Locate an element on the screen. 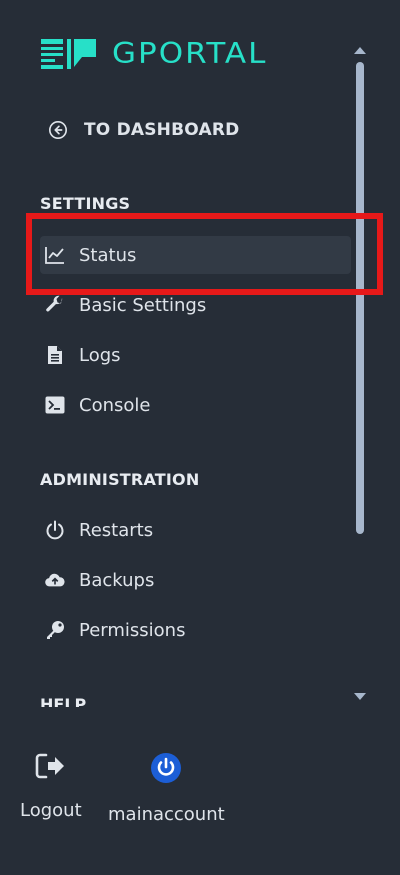 Image resolution: width=400 pixels, height=875 pixels. nav-item-label: Permissions is located at coordinates (132, 630).